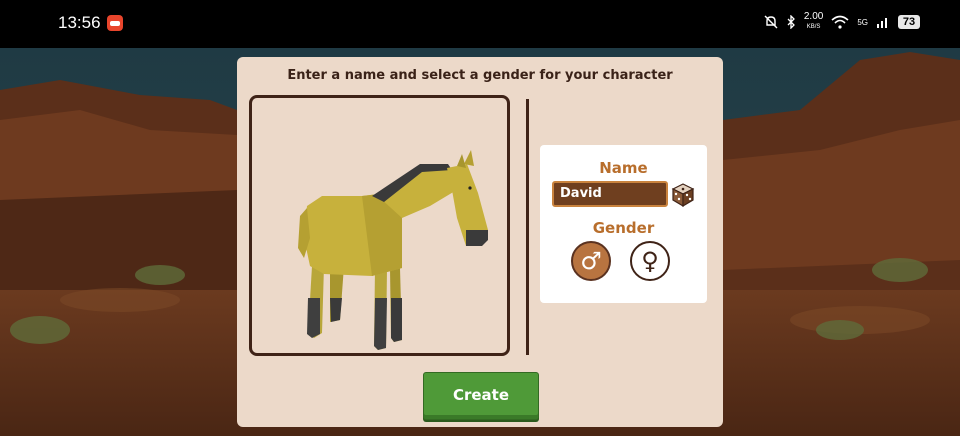  What do you see at coordinates (813, 27) in the screenshot?
I see `speed-unit: KB/S` at bounding box center [813, 27].